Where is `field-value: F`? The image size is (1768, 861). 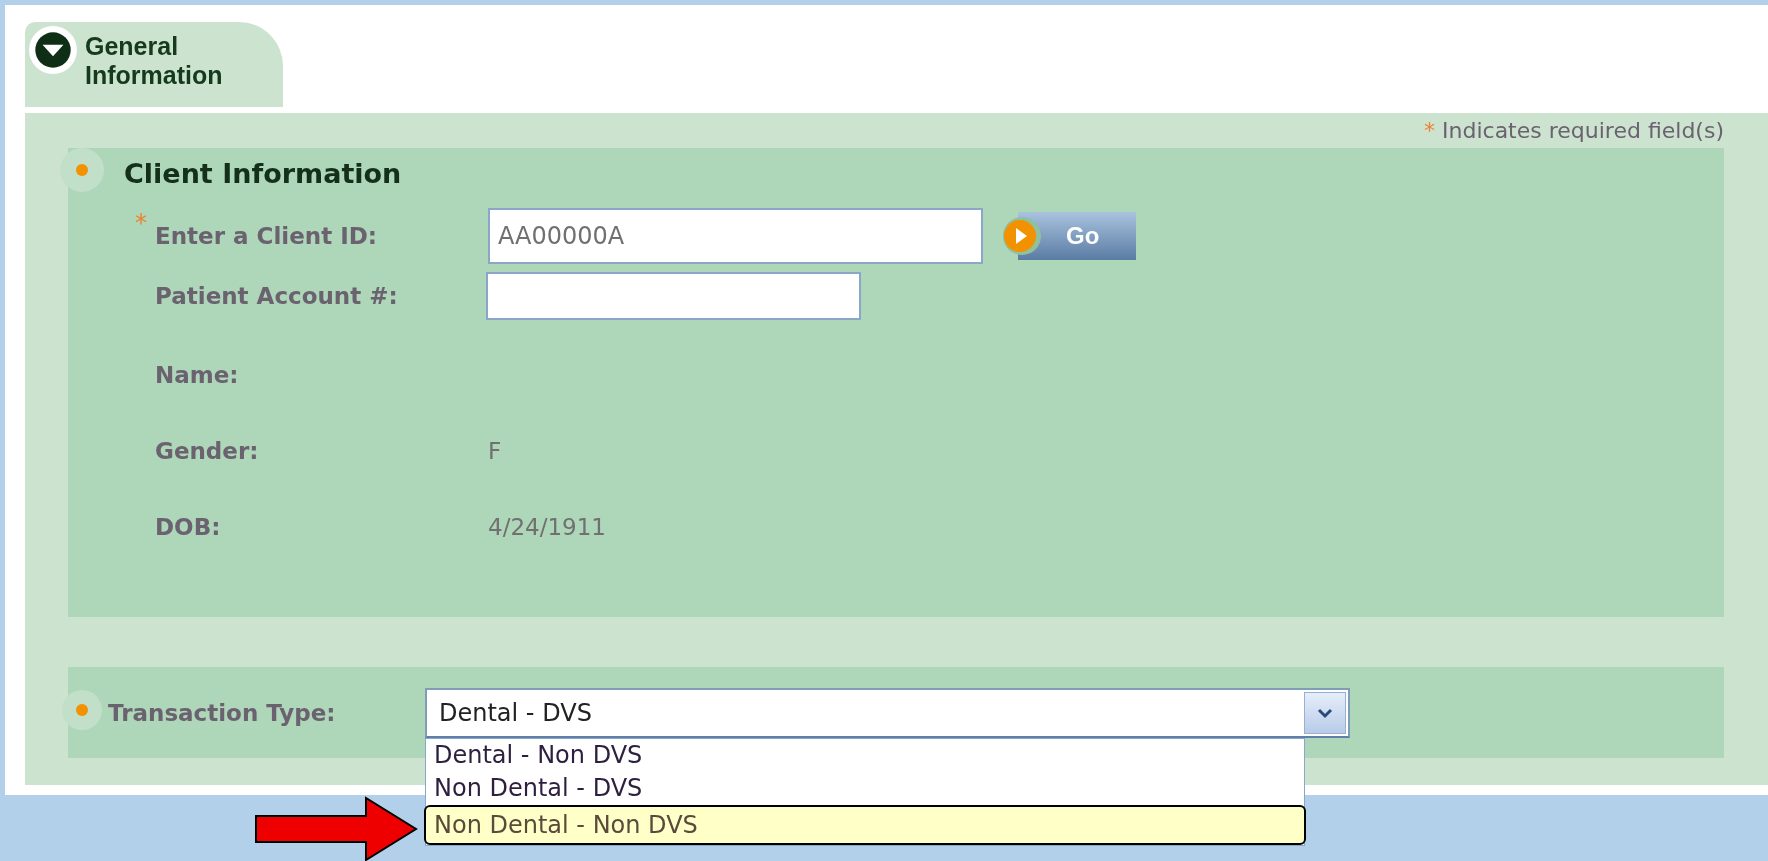 field-value: F is located at coordinates (495, 451).